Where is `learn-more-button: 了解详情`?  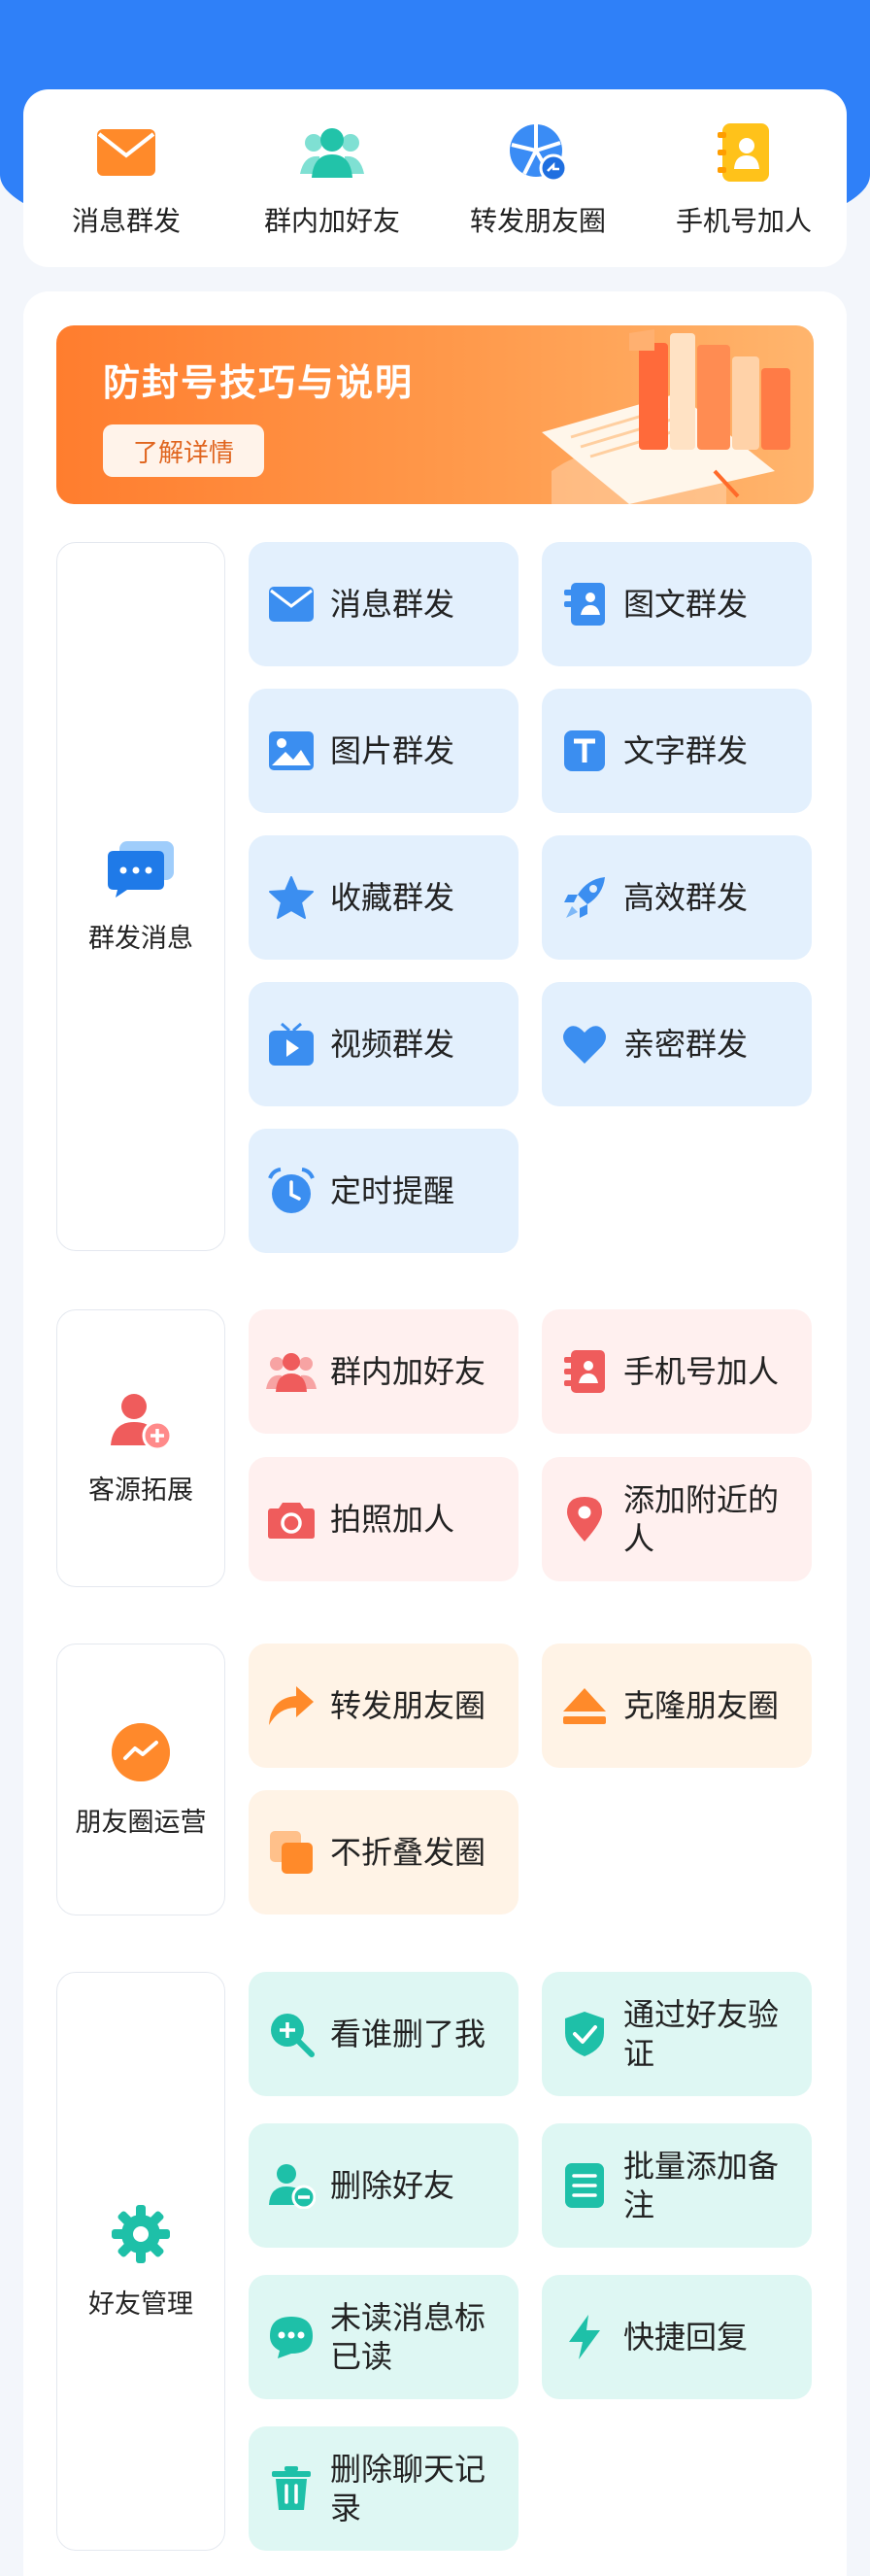
learn-more-button: 了解详情 is located at coordinates (184, 450).